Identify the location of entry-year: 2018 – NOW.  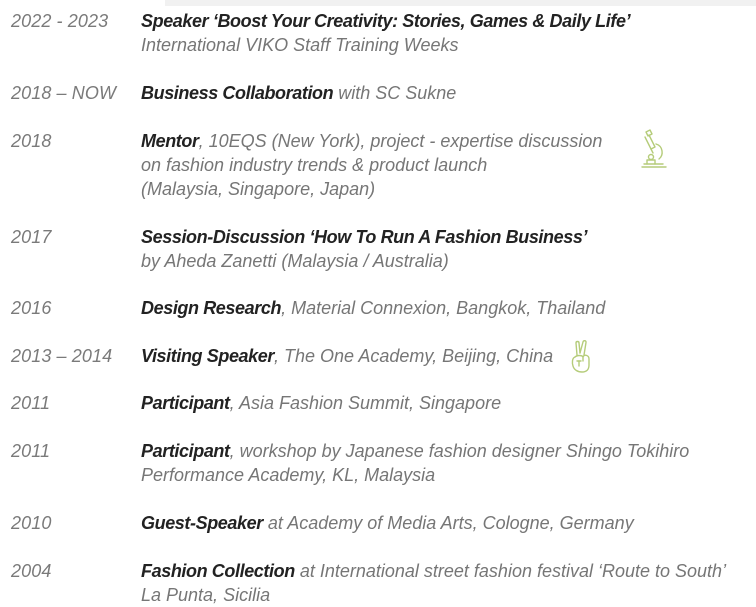
(64, 93).